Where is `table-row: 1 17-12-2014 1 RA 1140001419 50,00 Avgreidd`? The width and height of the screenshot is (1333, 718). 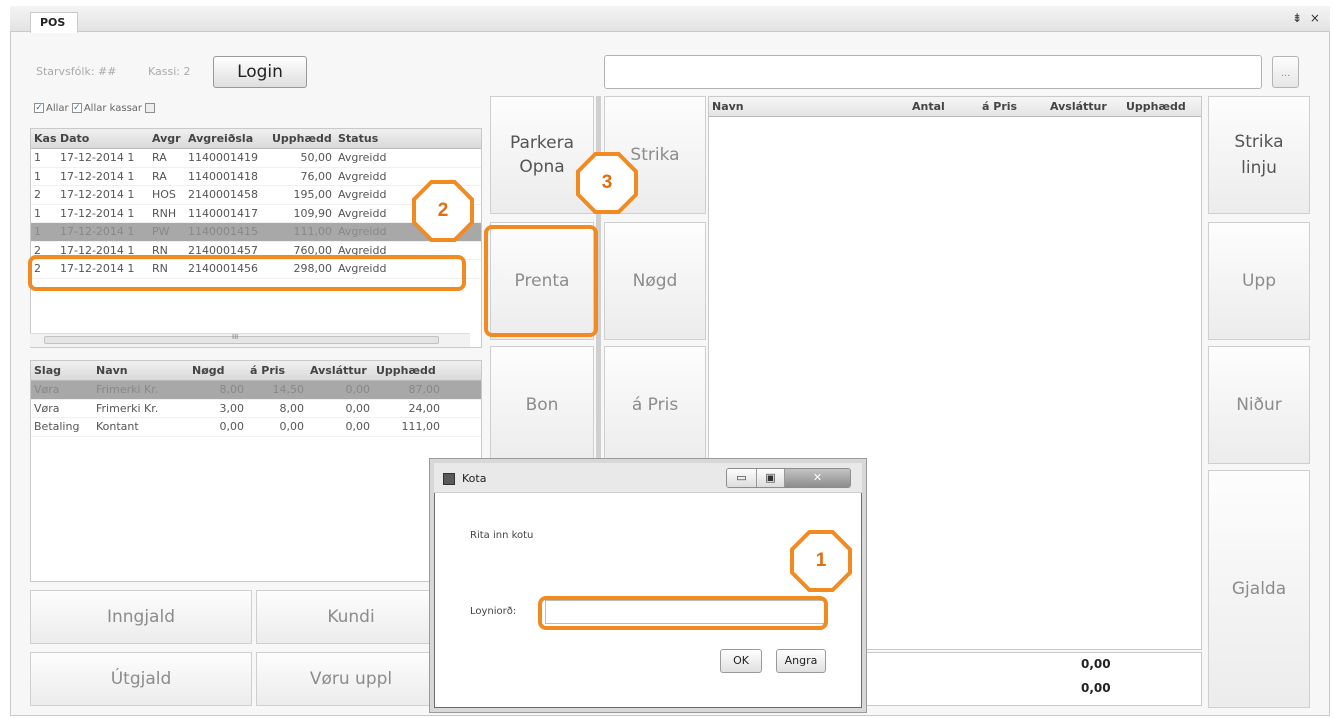
table-row: 1 17-12-2014 1 RA 1140001419 50,00 Avgreidd is located at coordinates (256, 158).